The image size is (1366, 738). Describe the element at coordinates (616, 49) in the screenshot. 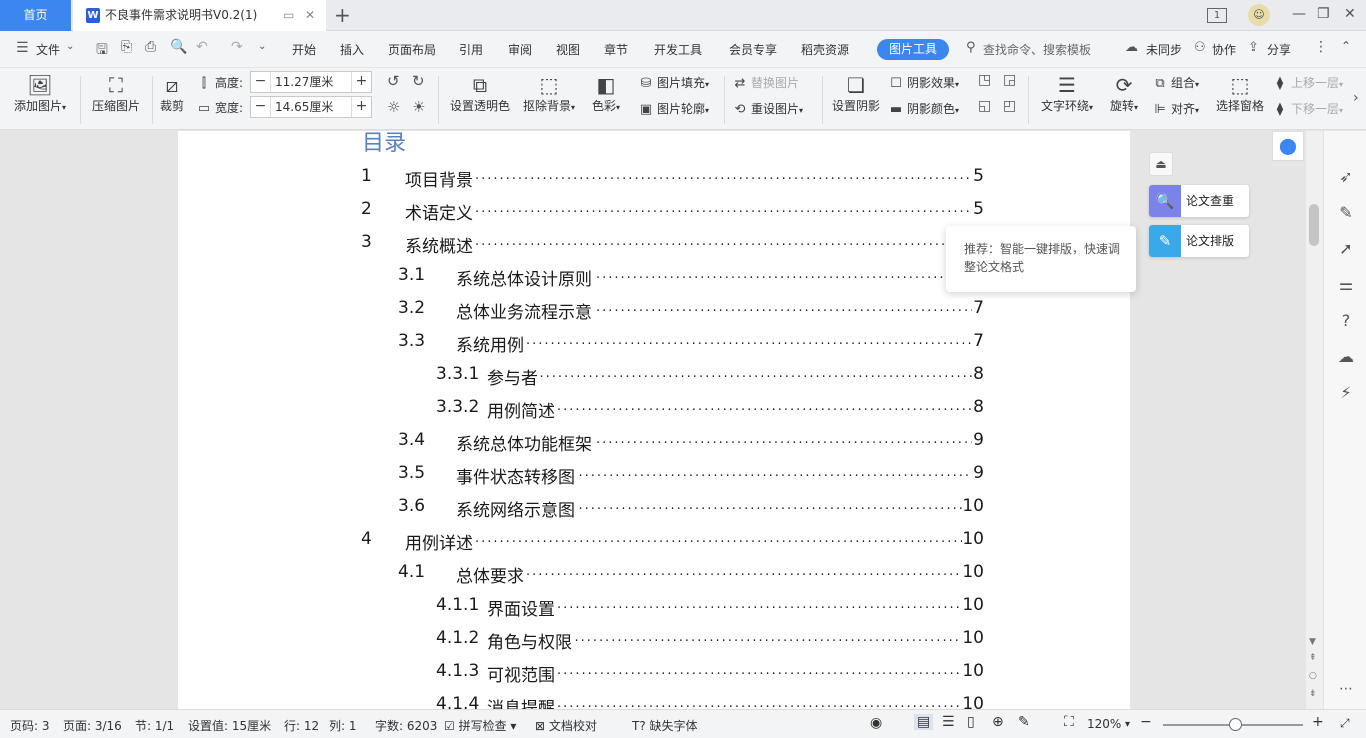

I see `menu-chapter: 章节` at that location.